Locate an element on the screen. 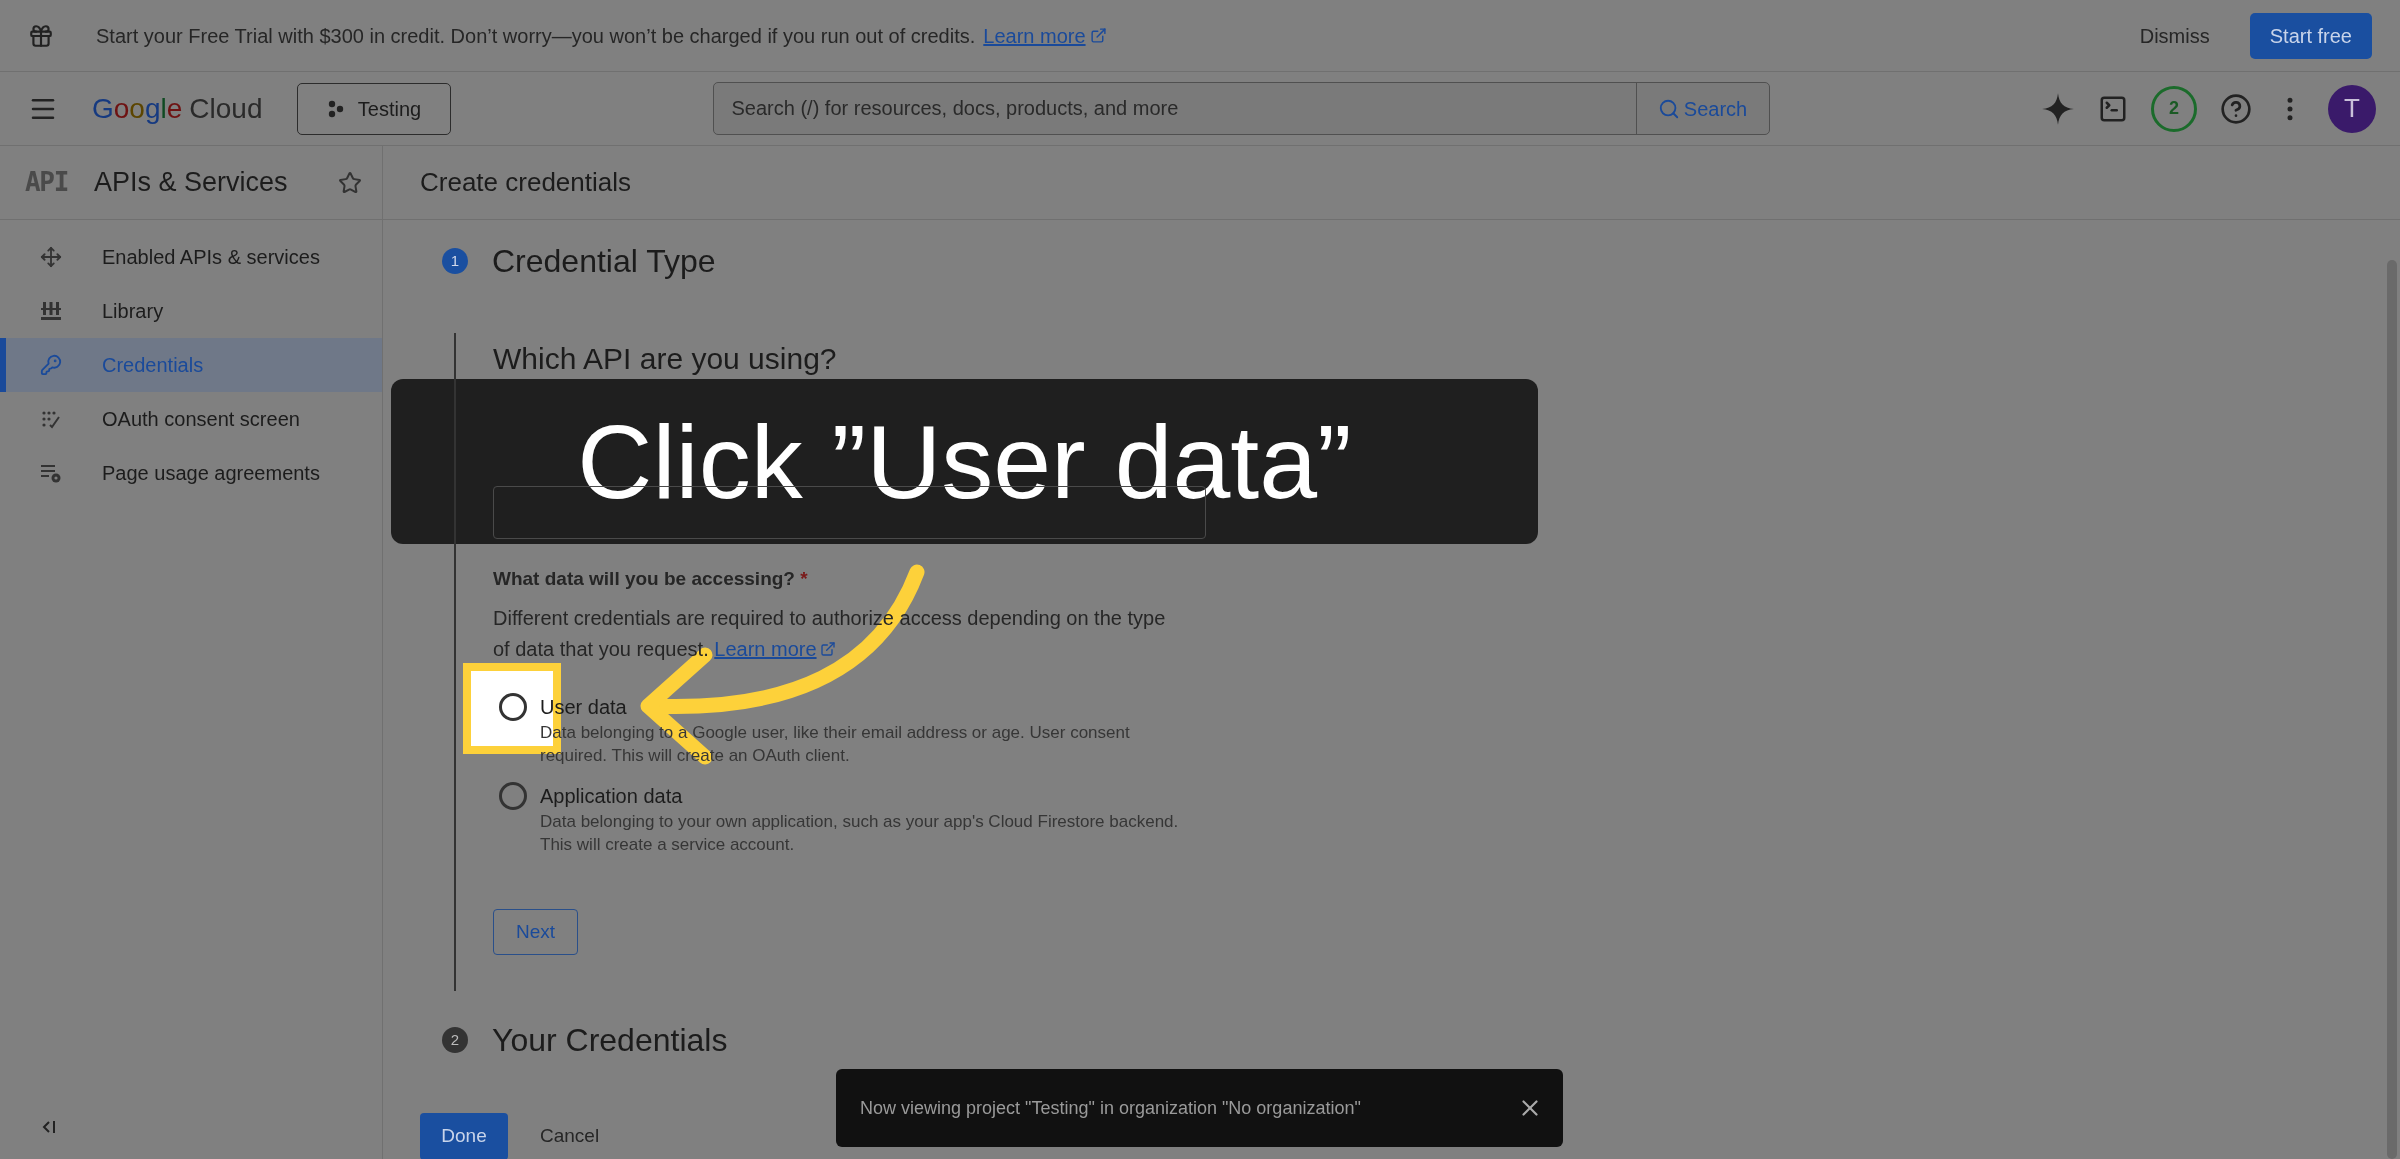 Image resolution: width=2400 pixels, height=1159 pixels. step-number: 2 is located at coordinates (455, 1040).